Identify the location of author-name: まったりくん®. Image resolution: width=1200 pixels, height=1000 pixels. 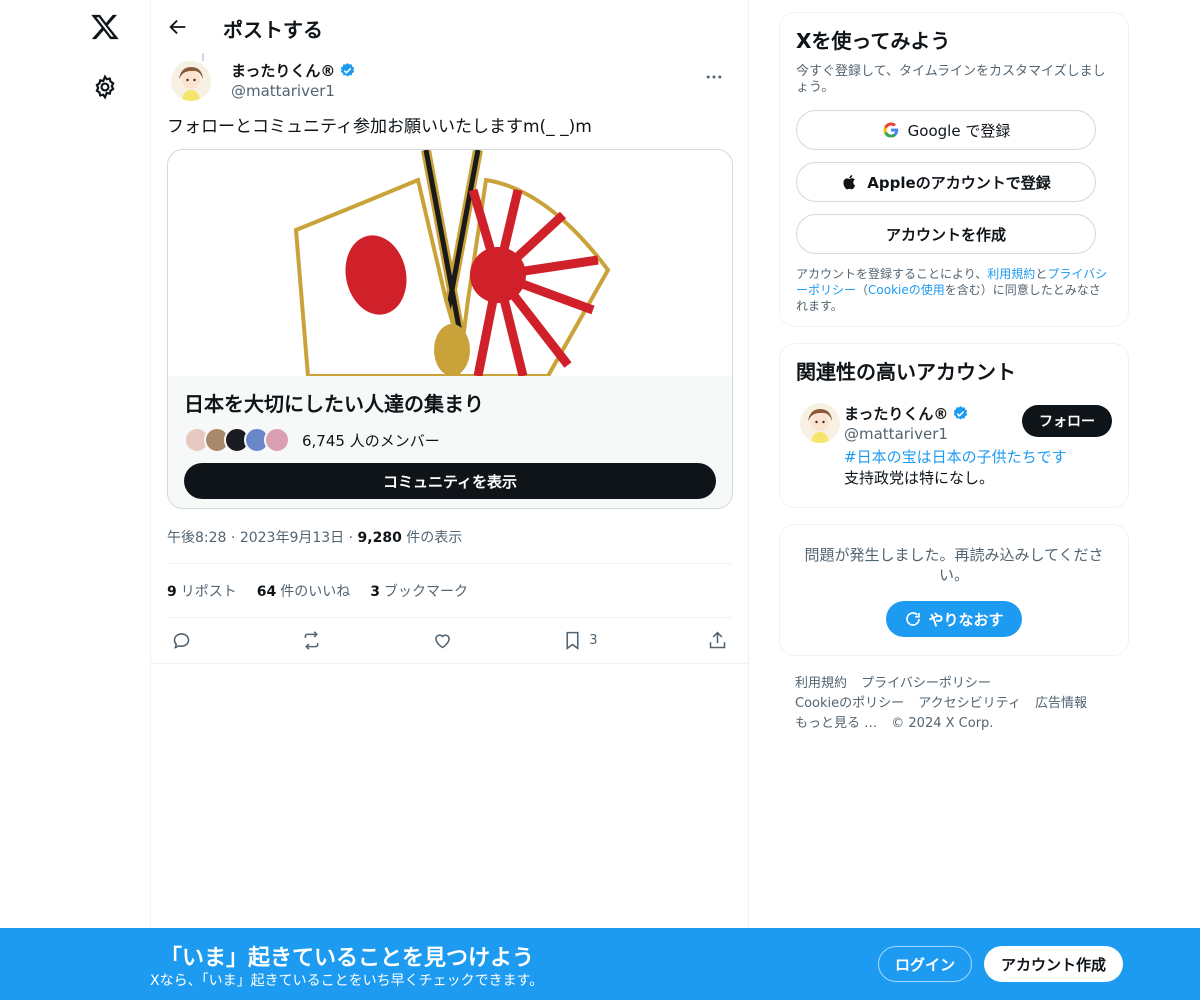
(293, 70).